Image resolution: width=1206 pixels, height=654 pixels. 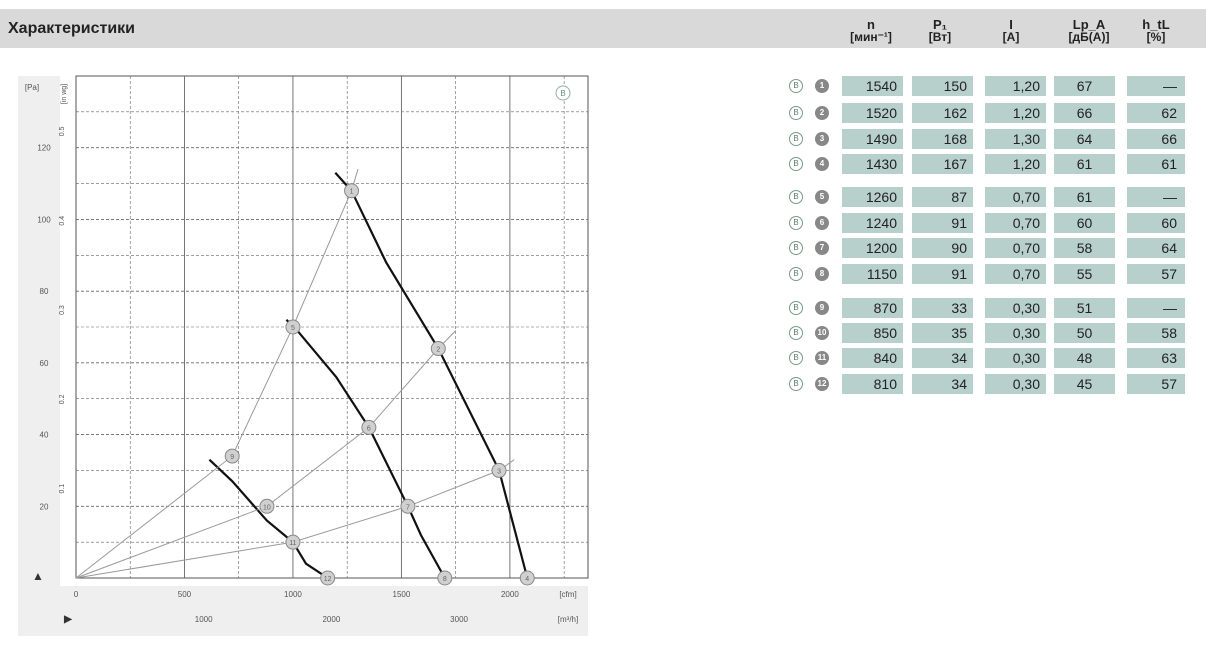 What do you see at coordinates (204, 619) in the screenshot?
I see `x-secondary-tick-label: 1000` at bounding box center [204, 619].